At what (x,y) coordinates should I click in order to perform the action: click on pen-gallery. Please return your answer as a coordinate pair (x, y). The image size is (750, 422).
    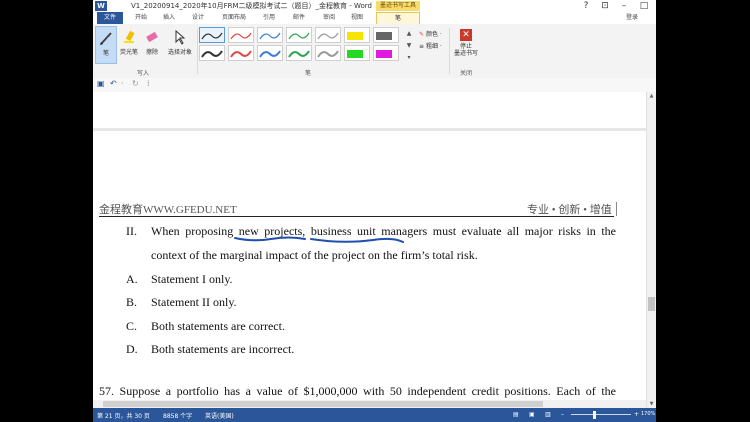
    Looking at the image, I should click on (303, 45).